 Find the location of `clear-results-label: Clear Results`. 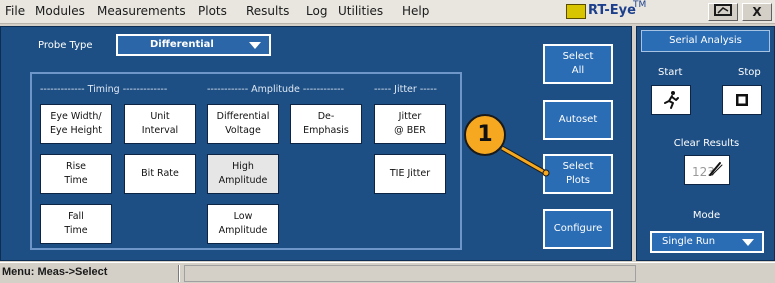

clear-results-label: Clear Results is located at coordinates (706, 143).